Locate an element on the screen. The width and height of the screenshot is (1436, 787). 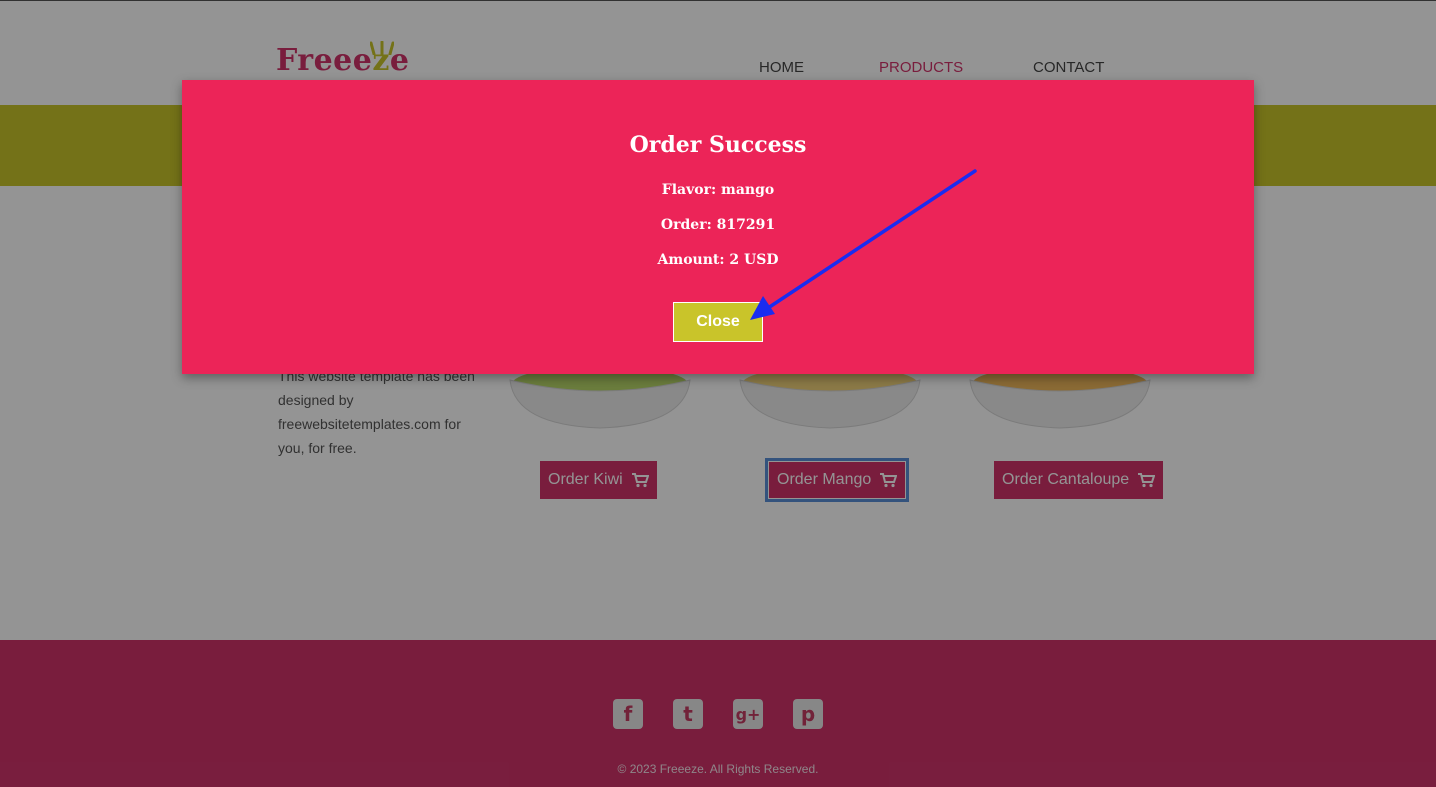
close-button: Close is located at coordinates (718, 322).